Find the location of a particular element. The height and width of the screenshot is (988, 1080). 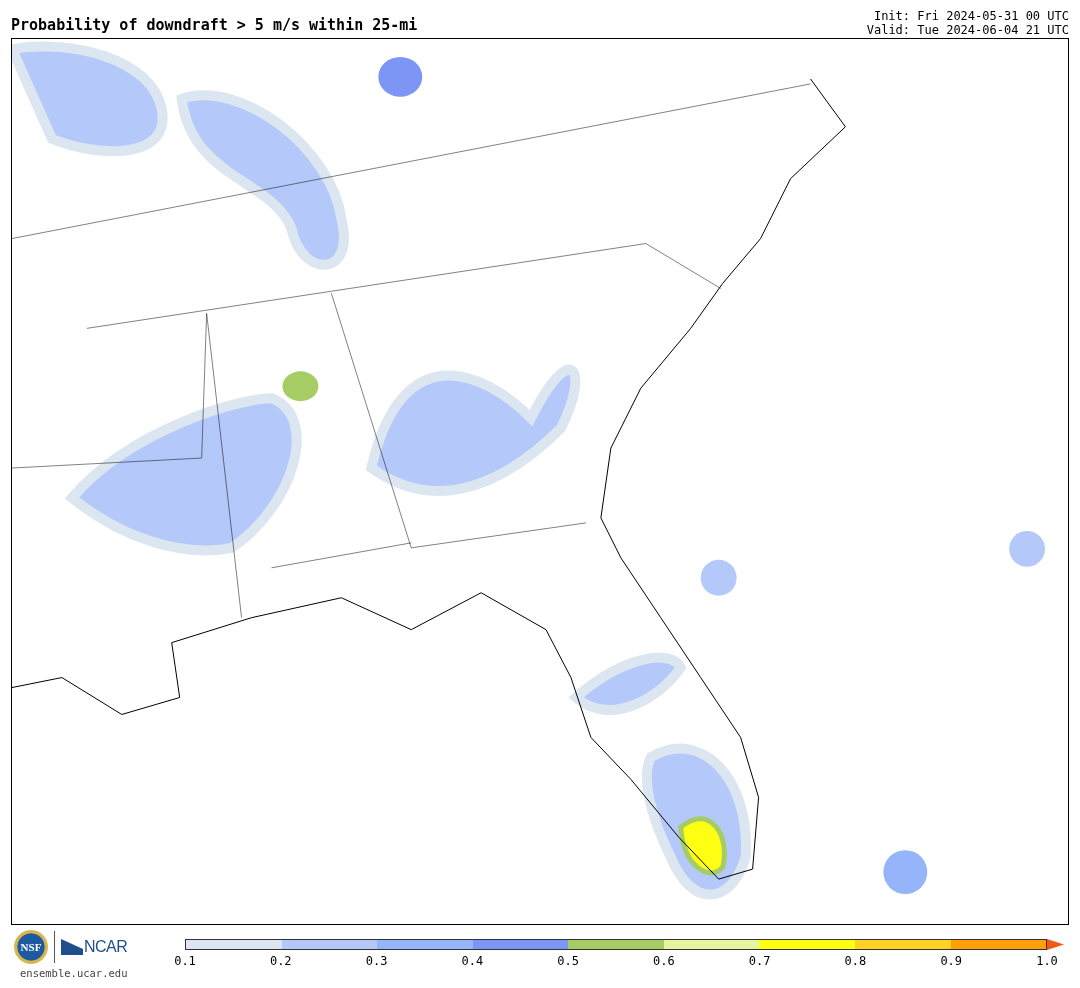

scale-label: 0.3 is located at coordinates (376, 961).